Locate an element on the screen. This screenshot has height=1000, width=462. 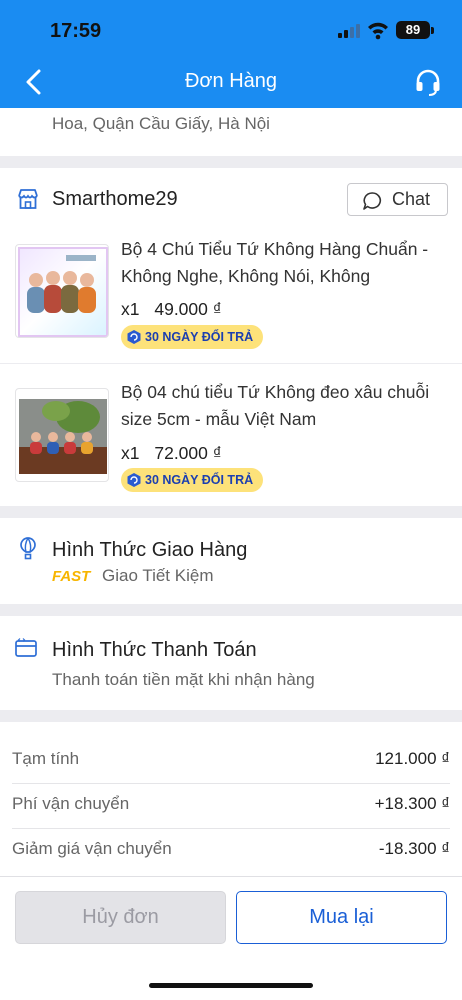
summary-row-subtotal: Tạm tính 121.000 ₫ is located at coordinates (231, 759).